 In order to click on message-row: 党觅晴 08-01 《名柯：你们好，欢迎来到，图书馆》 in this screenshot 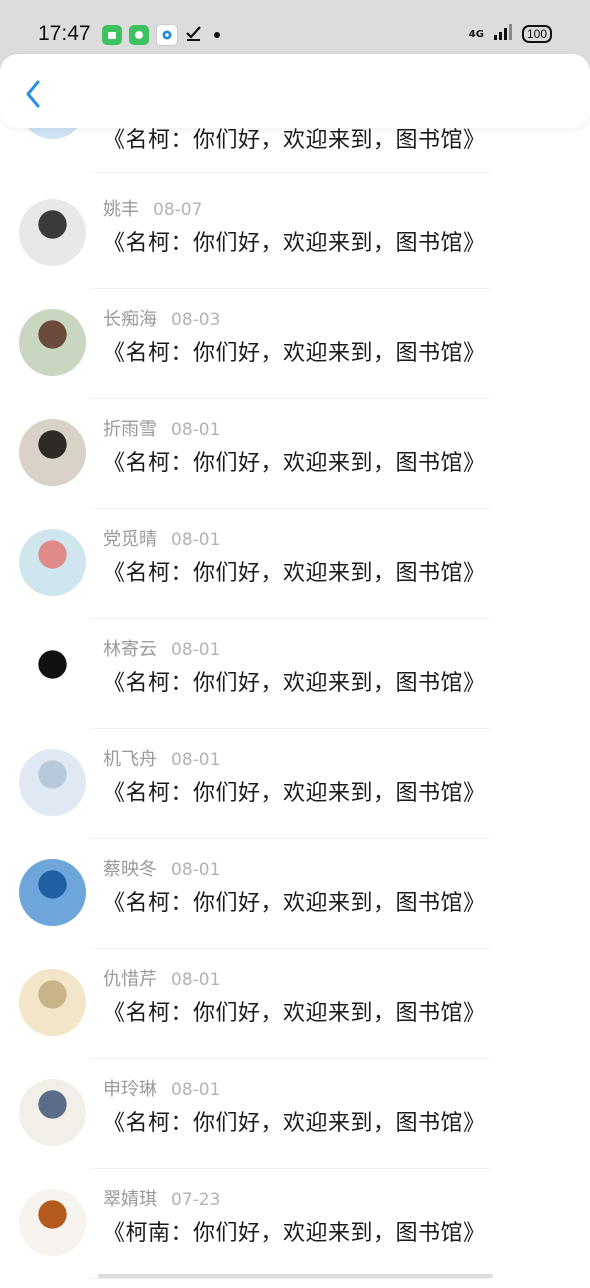, I will do `click(295, 573)`.